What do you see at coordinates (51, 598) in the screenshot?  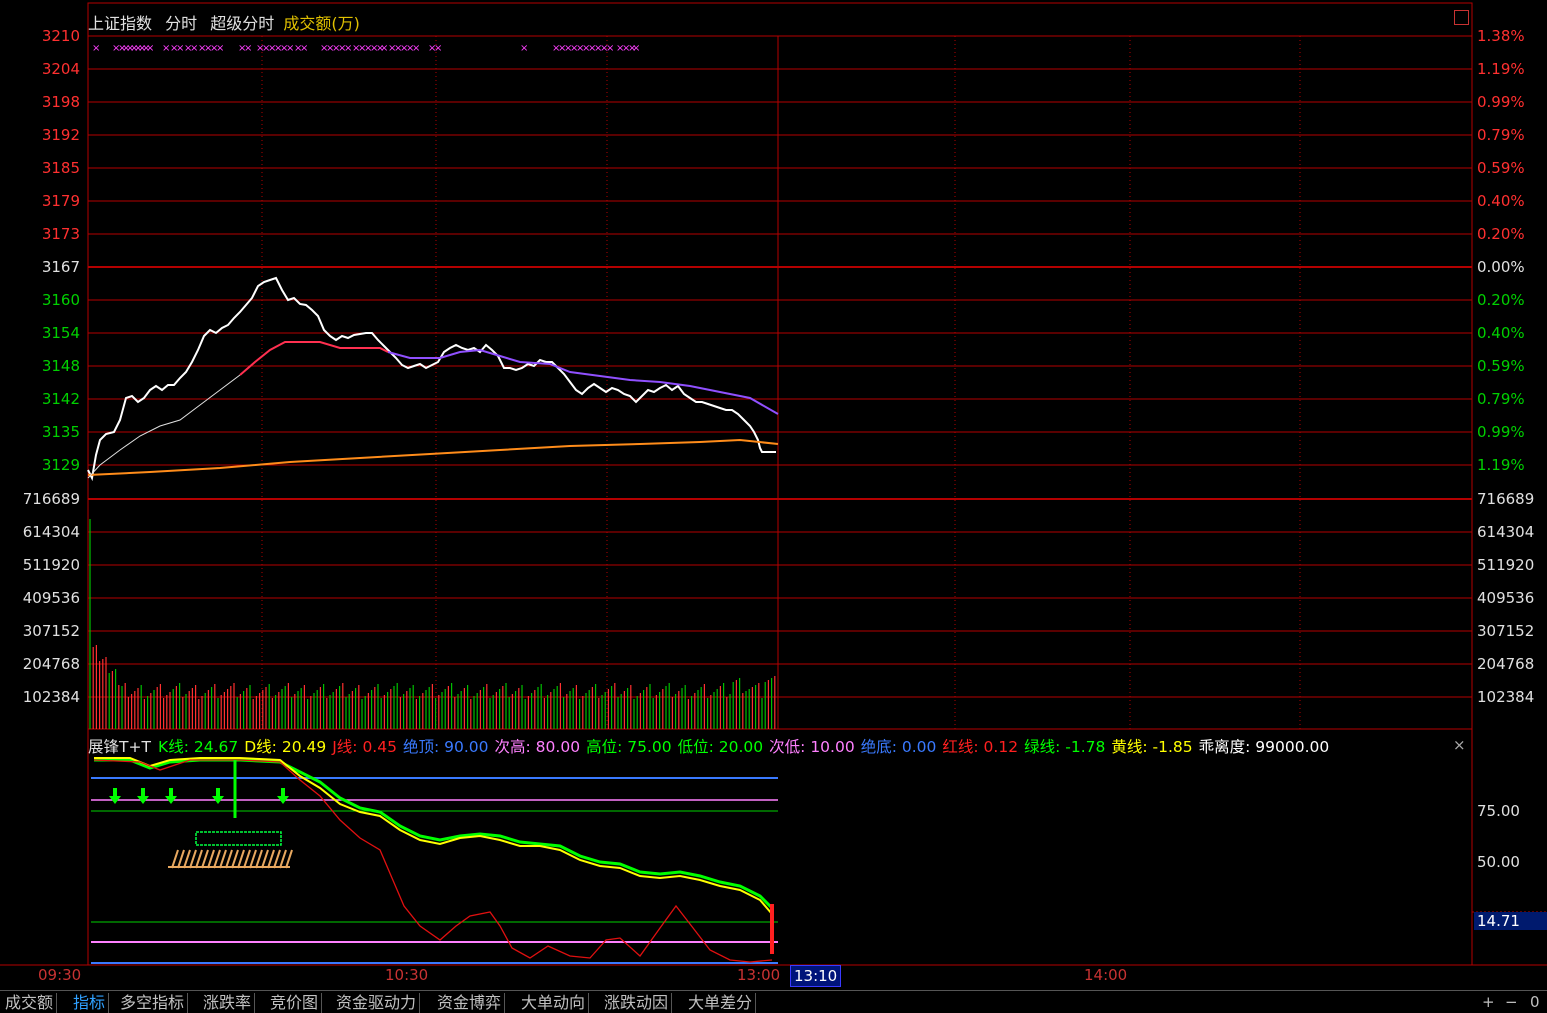 I see `volume-left-tick: 409536` at bounding box center [51, 598].